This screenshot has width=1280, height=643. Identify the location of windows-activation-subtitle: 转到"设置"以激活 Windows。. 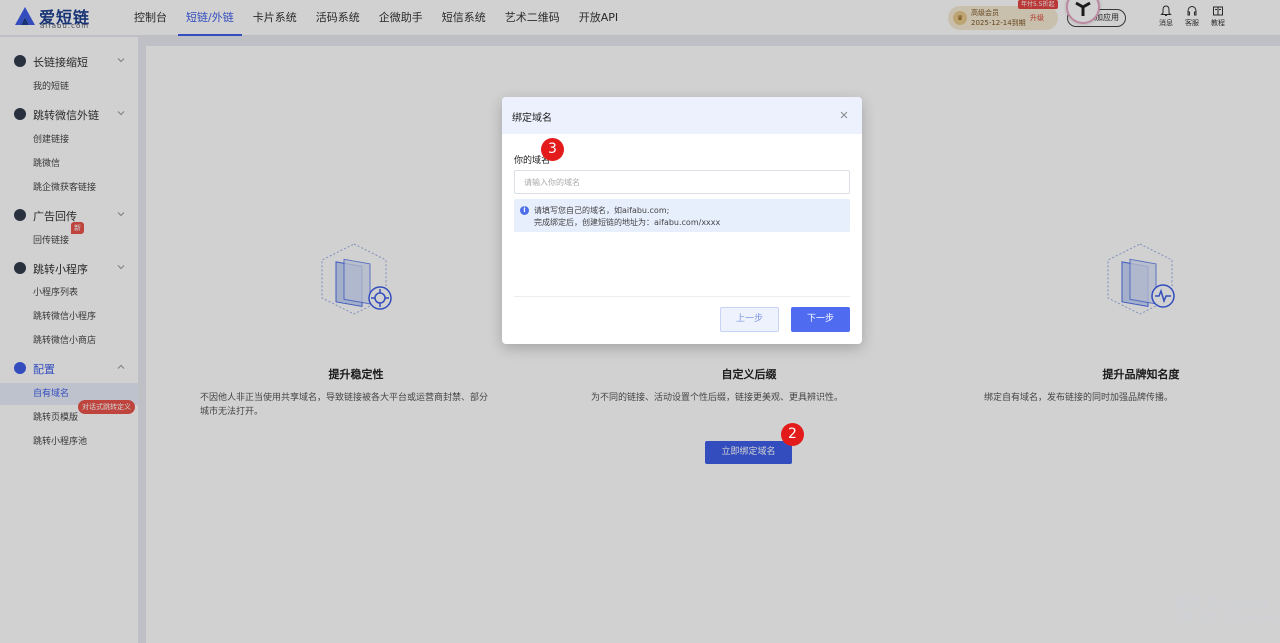
(1227, 618).